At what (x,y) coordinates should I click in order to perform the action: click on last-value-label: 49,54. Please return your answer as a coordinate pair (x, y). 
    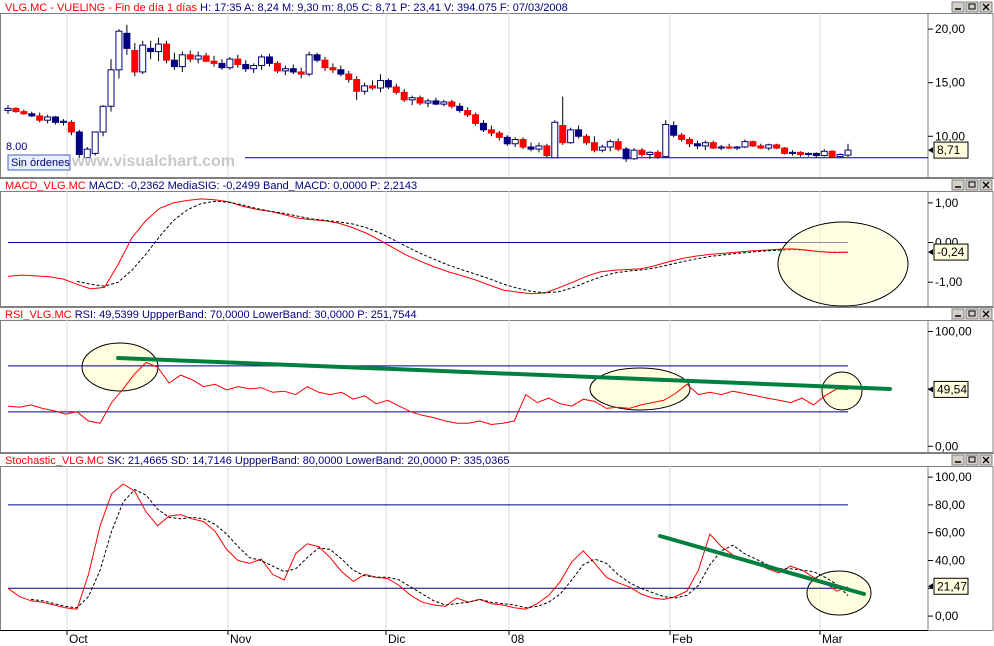
    Looking at the image, I should click on (952, 389).